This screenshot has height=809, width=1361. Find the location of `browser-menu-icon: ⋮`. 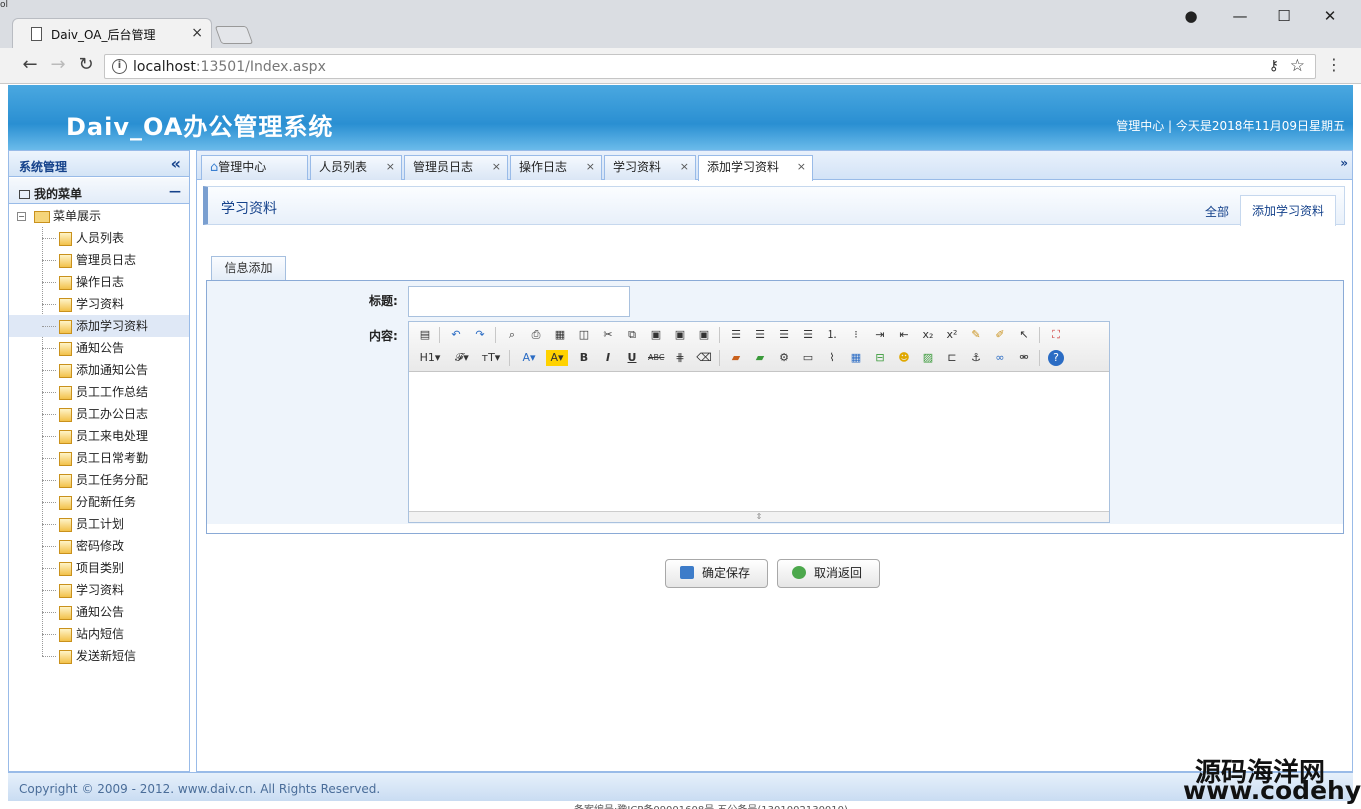

browser-menu-icon: ⋮ is located at coordinates (1334, 64).